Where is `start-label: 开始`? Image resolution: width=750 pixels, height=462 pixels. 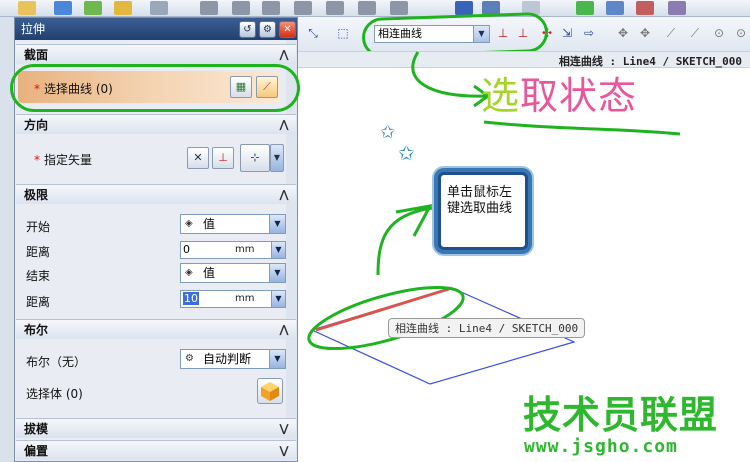 start-label: 开始 is located at coordinates (38, 227).